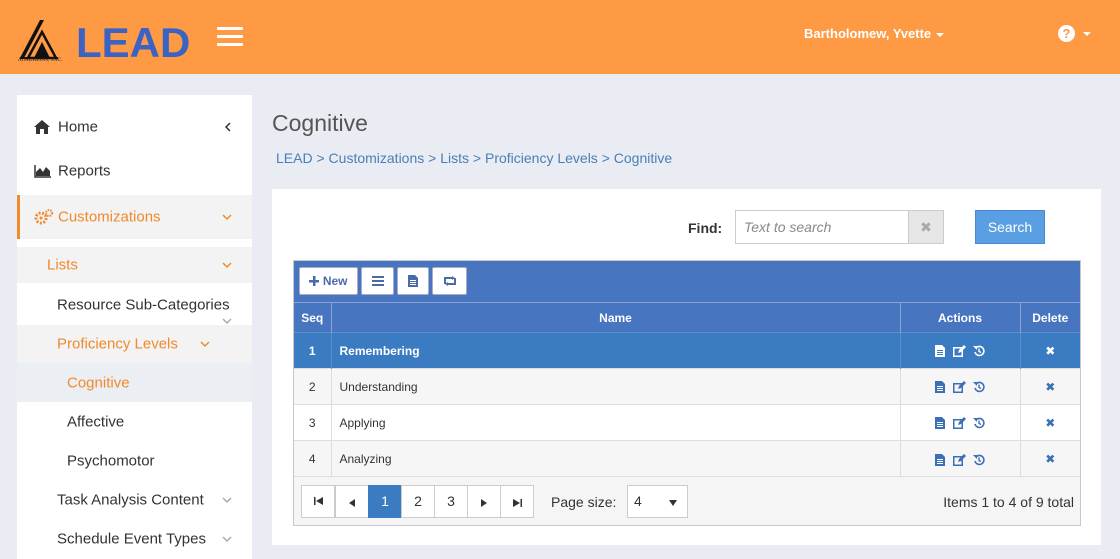 The image size is (1120, 559). Describe the element at coordinates (314, 281) in the screenshot. I see `plus-icon` at that location.